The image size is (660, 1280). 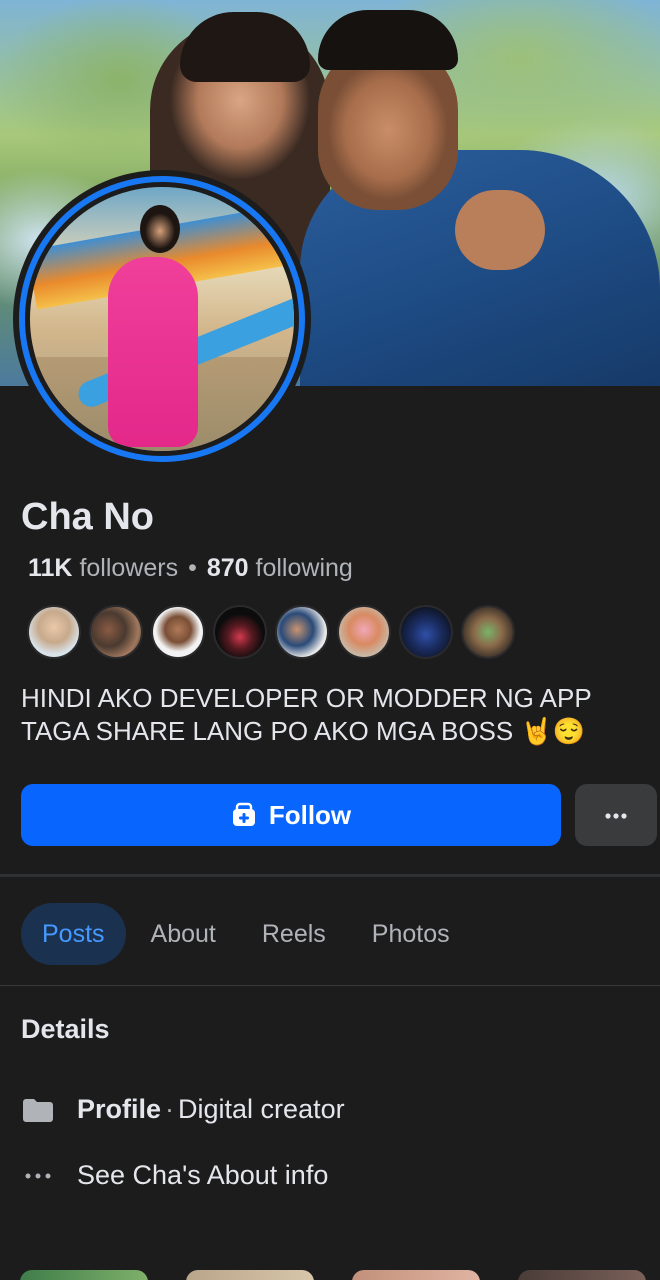 What do you see at coordinates (304, 568) in the screenshot?
I see `following-label: following` at bounding box center [304, 568].